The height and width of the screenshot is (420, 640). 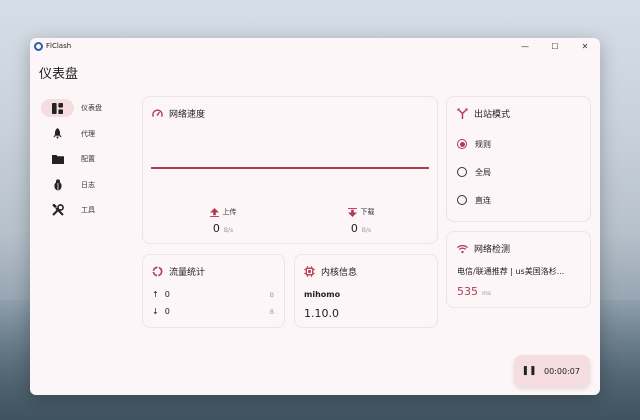 I want to click on close-button: ✕, so click(x=585, y=46).